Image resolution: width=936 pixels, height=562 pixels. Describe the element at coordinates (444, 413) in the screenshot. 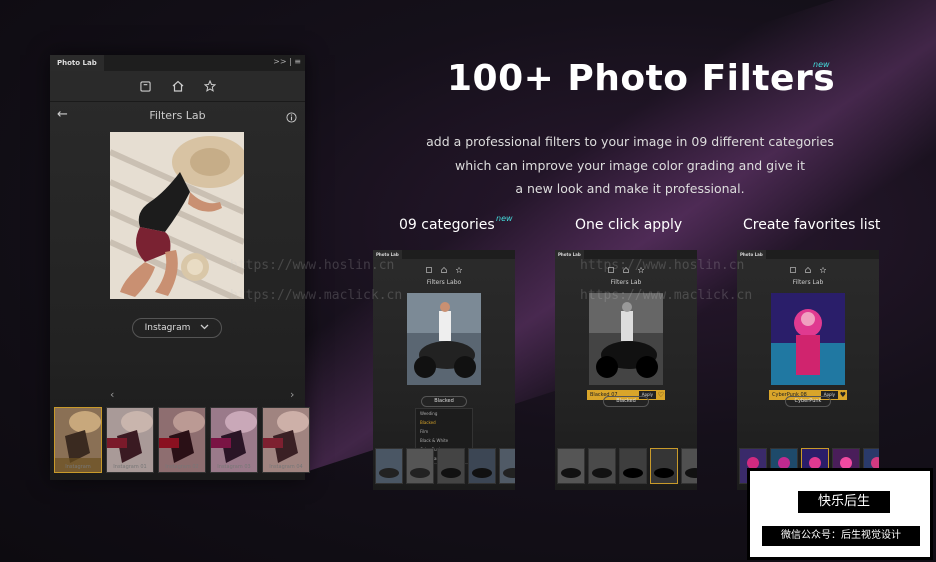

I see `menu-item: Weeding` at that location.